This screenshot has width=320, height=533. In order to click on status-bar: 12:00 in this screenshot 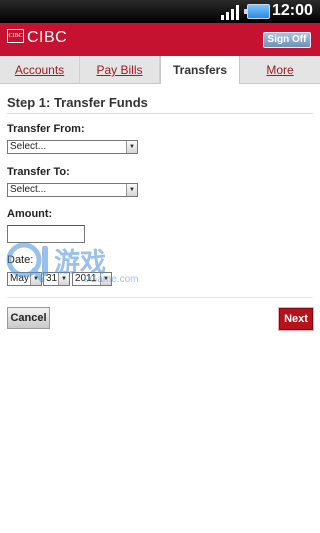, I will do `click(160, 11)`.